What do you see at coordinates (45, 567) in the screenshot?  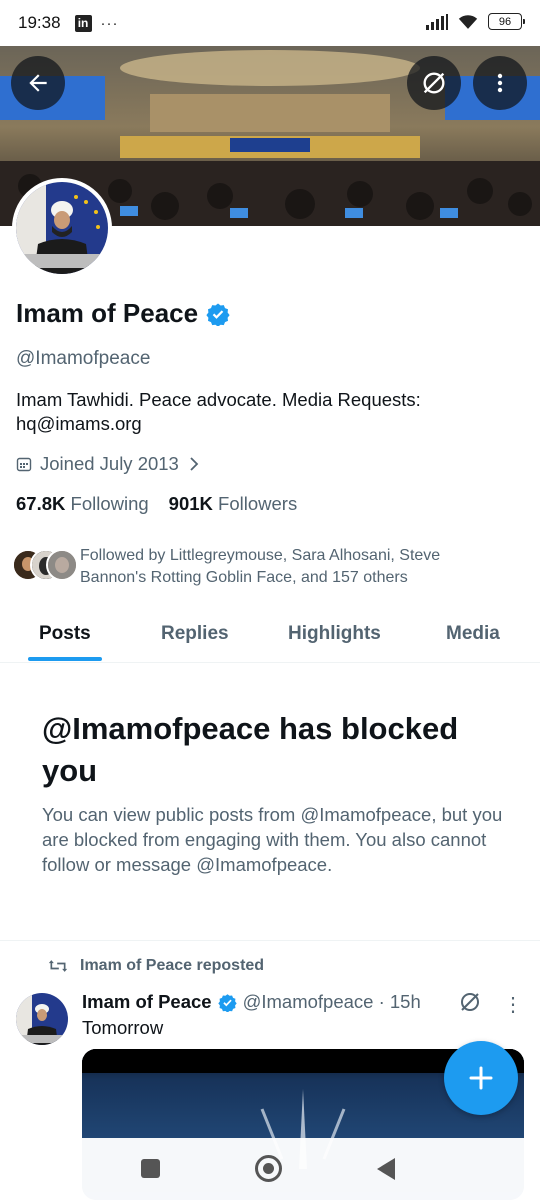 I see `followed-by-avatars` at bounding box center [45, 567].